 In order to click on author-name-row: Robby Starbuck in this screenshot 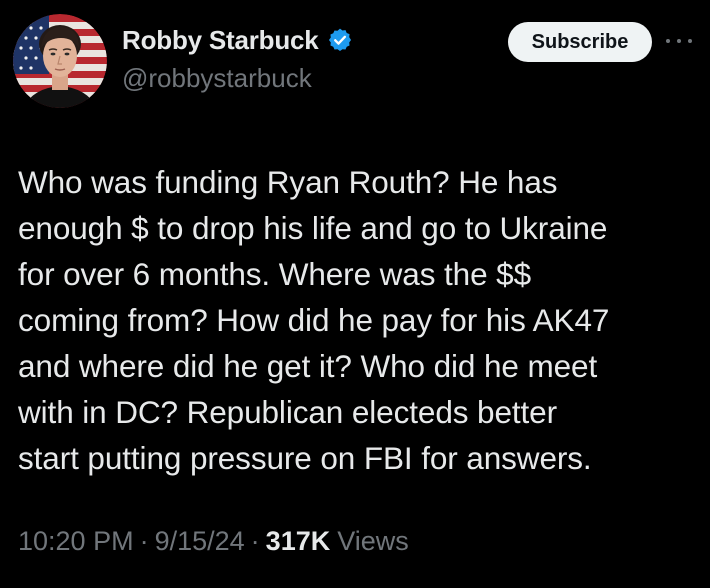, I will do `click(237, 40)`.